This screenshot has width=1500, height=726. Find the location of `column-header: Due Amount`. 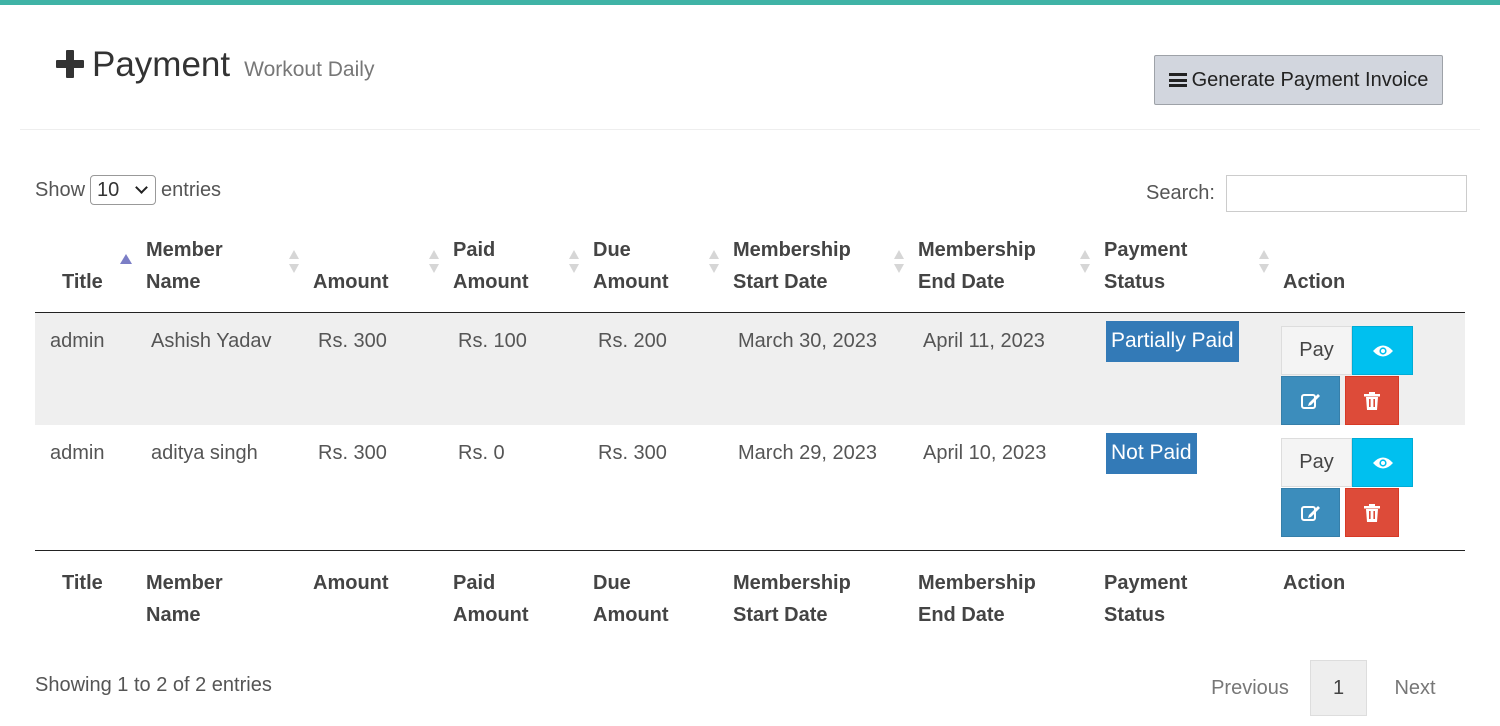

column-header: Due Amount is located at coordinates (653, 272).